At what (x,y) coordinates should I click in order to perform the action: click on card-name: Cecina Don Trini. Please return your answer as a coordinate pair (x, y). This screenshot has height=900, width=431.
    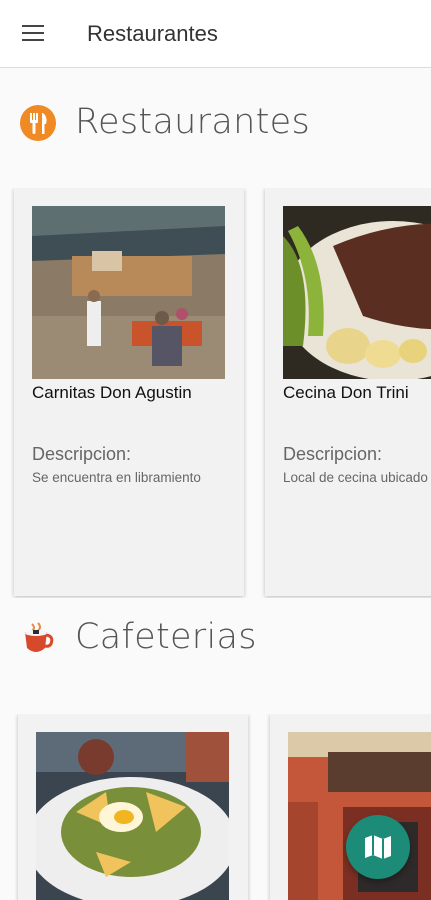
    Looking at the image, I should click on (346, 392).